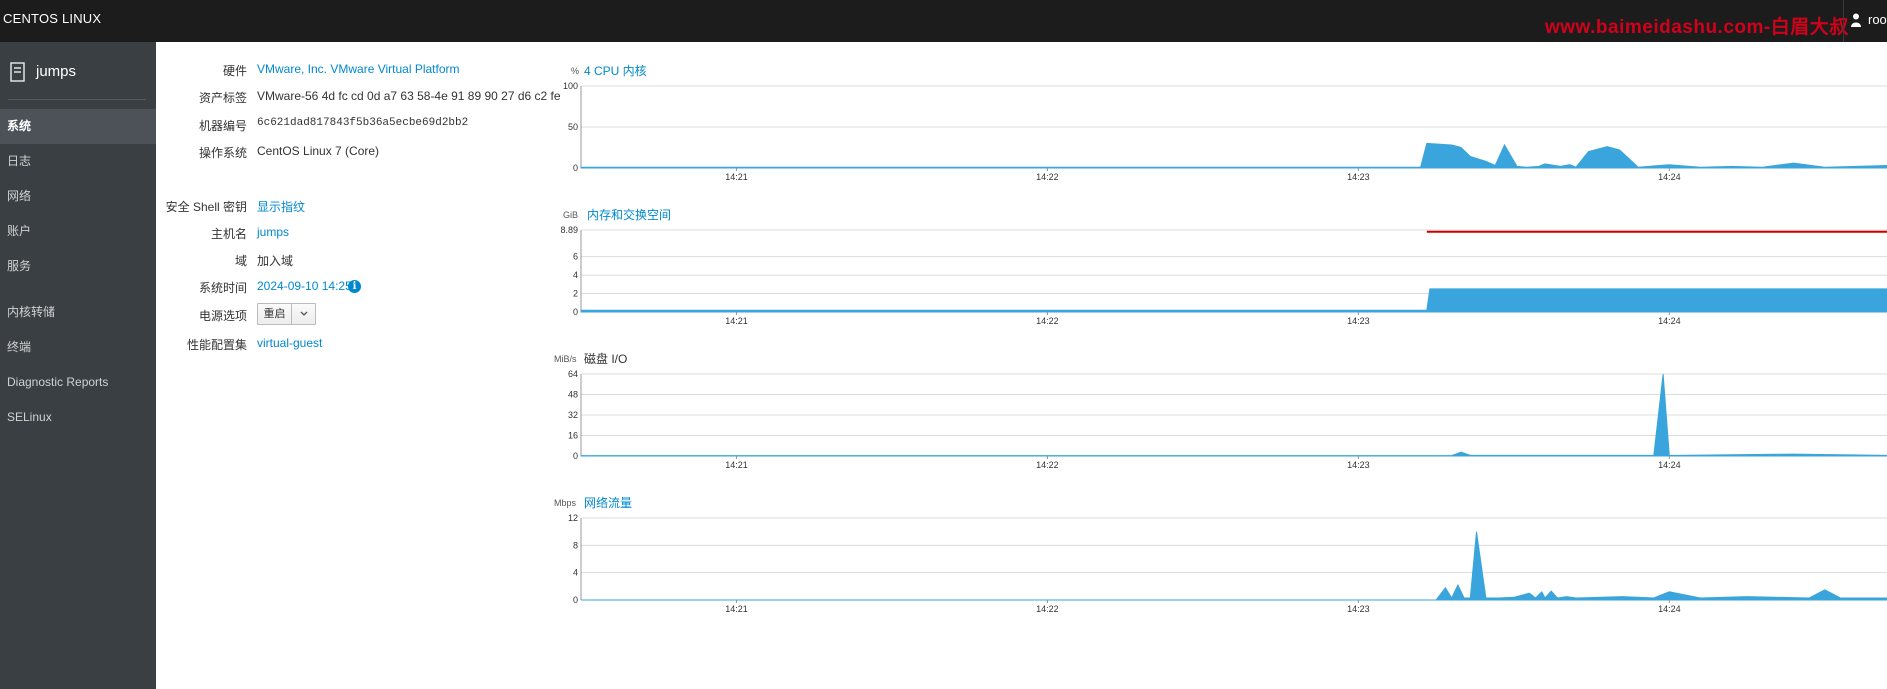 This screenshot has height=689, width=1887. What do you see at coordinates (575, 600) in the screenshot?
I see `network-y-tick-label: 0` at bounding box center [575, 600].